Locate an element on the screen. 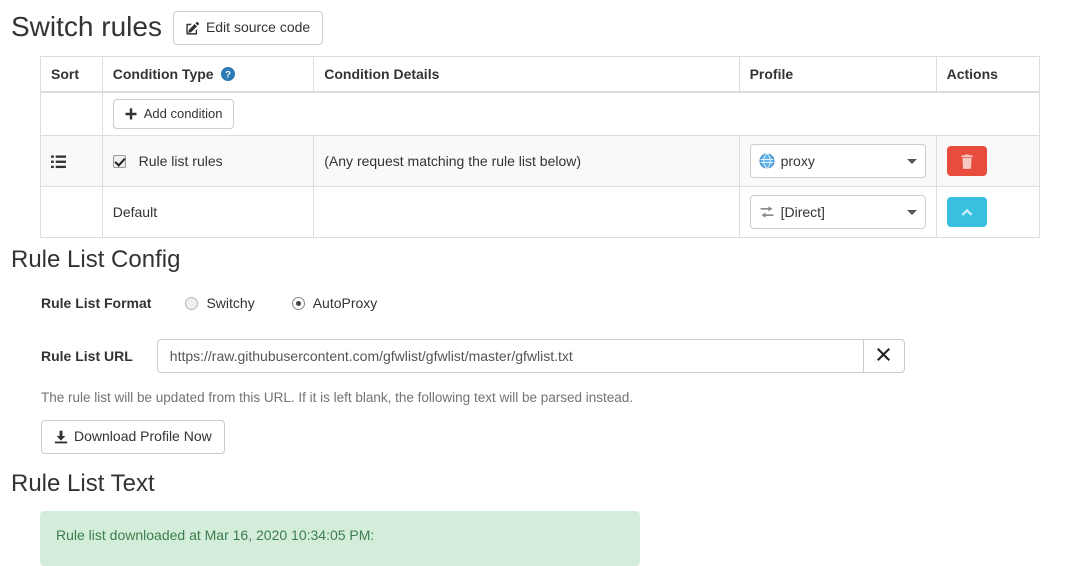 Image resolution: width=1065 pixels, height=566 pixels. default-row-condition-type-cell: Default is located at coordinates (208, 212).